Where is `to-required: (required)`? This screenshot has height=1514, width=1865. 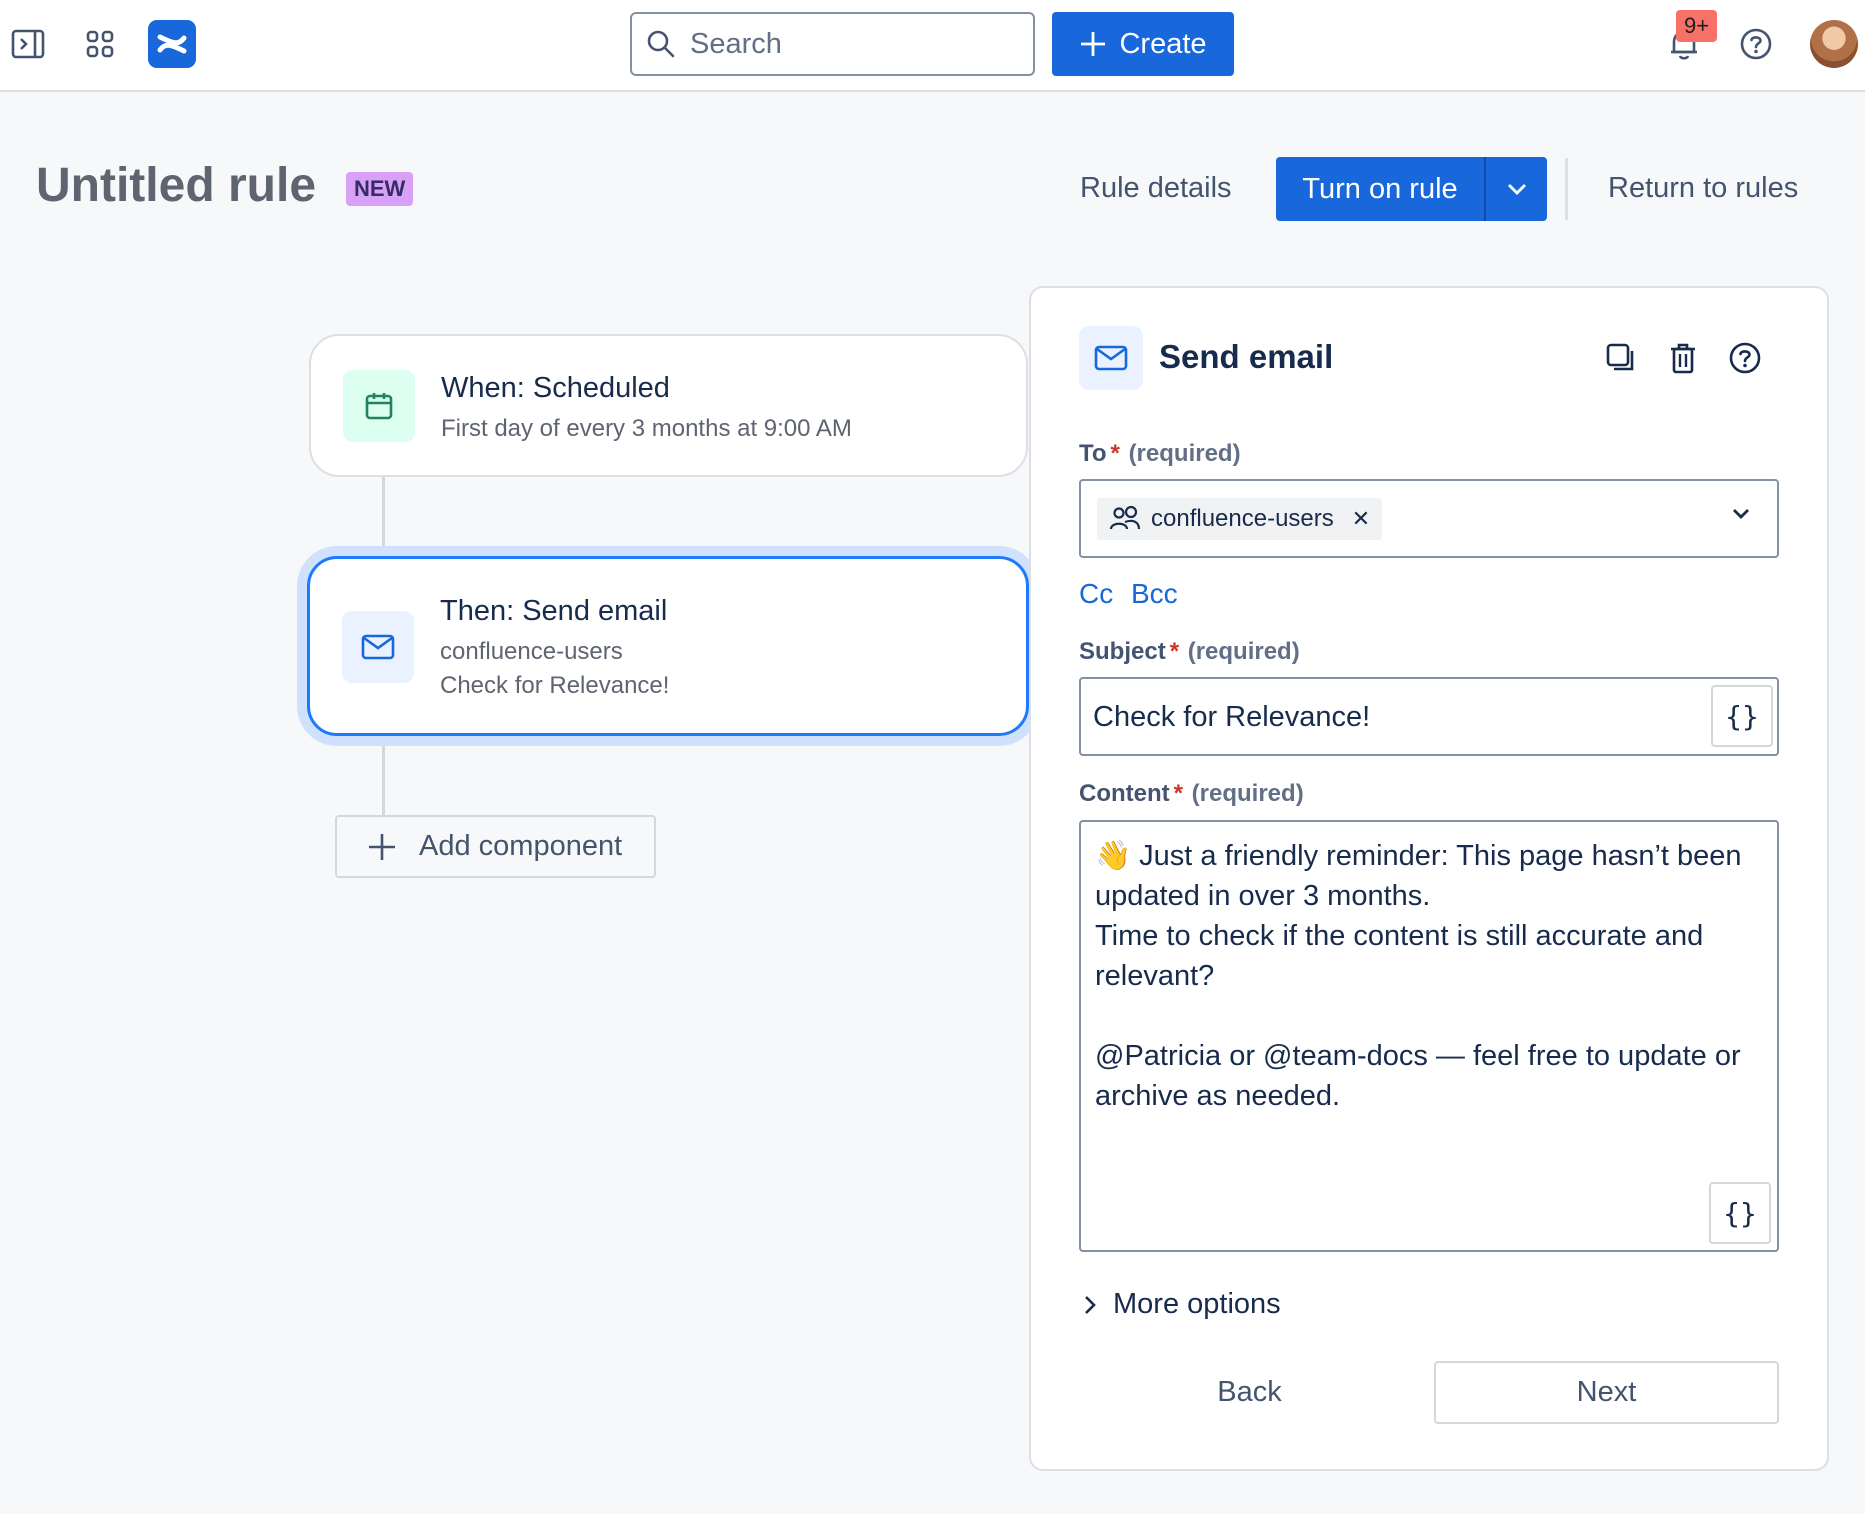 to-required: (required) is located at coordinates (1184, 453).